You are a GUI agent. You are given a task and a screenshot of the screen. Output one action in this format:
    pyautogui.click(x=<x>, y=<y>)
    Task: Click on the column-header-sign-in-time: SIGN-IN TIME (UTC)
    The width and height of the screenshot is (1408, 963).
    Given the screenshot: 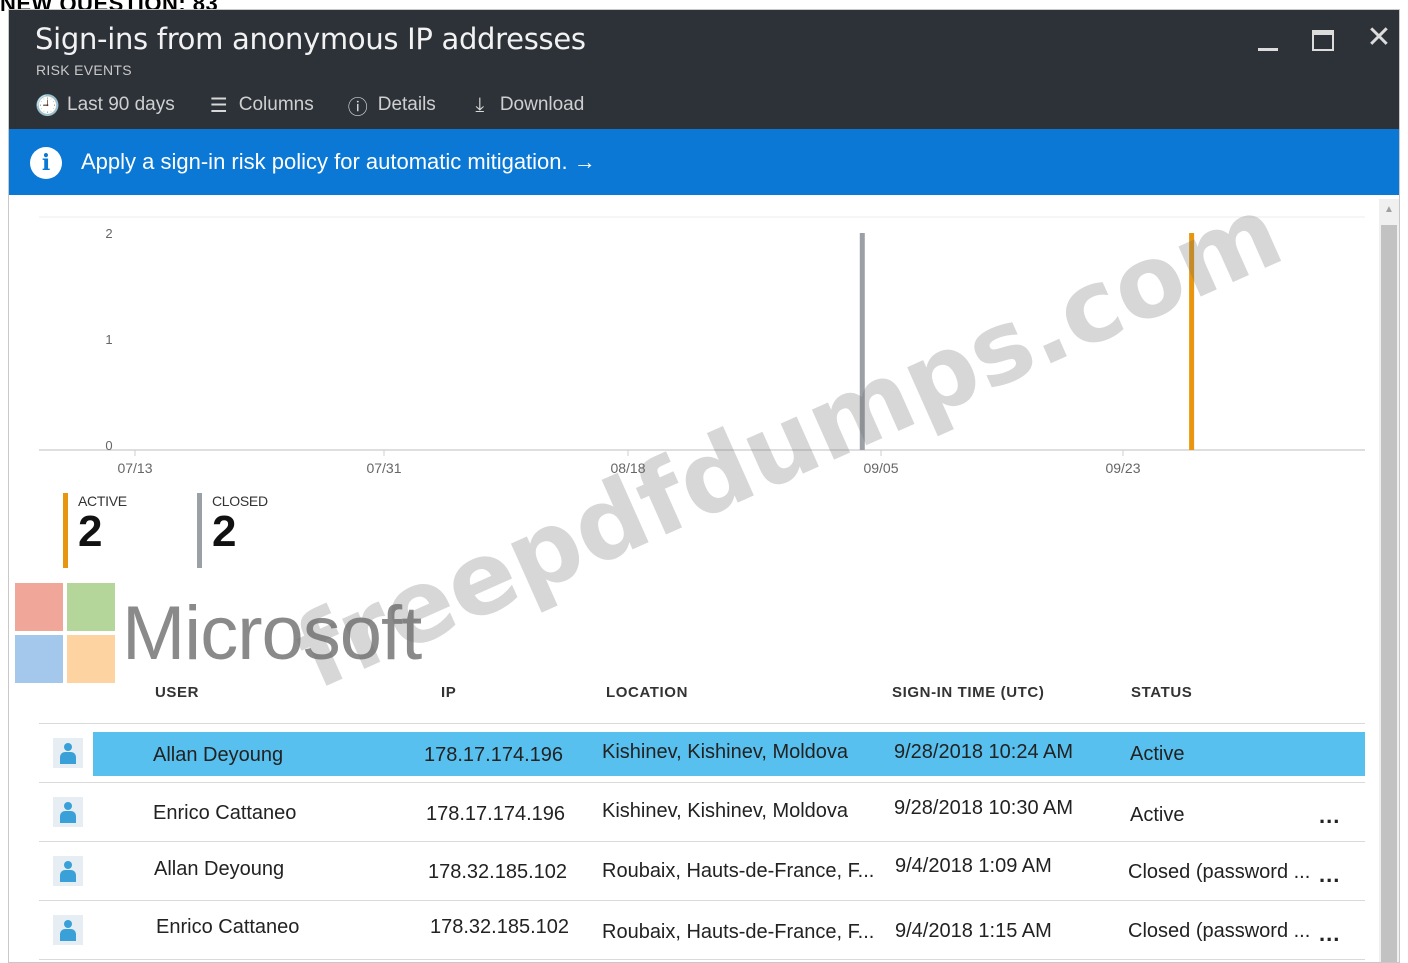 What is the action you would take?
    pyautogui.click(x=968, y=692)
    